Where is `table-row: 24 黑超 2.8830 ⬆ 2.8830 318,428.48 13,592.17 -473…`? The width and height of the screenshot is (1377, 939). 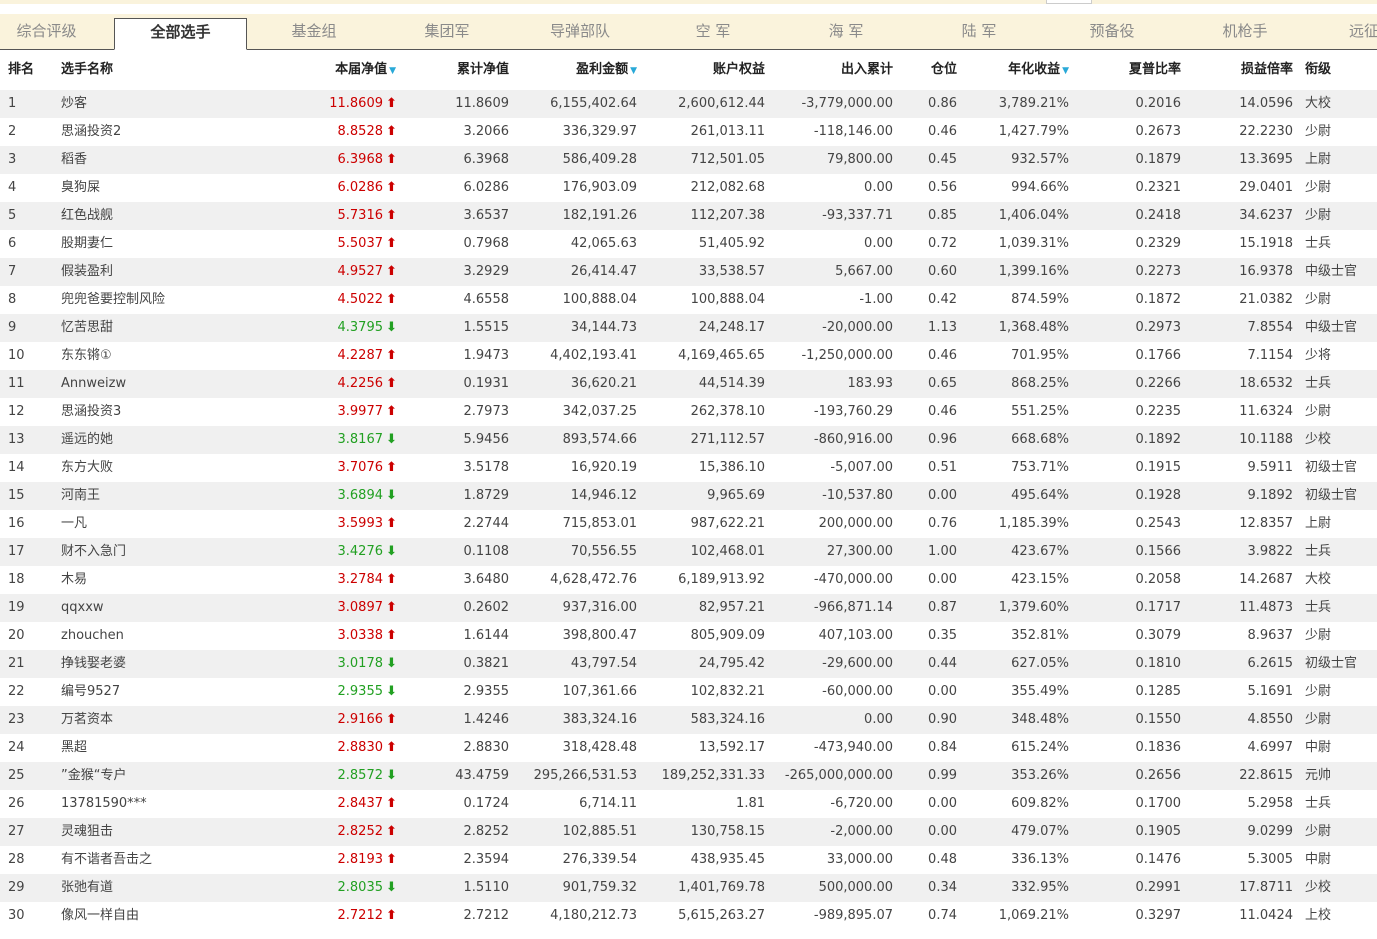
table-row: 24 黑超 2.8830 ⬆ 2.8830 318,428.48 13,592.17 -473… is located at coordinates (688, 748).